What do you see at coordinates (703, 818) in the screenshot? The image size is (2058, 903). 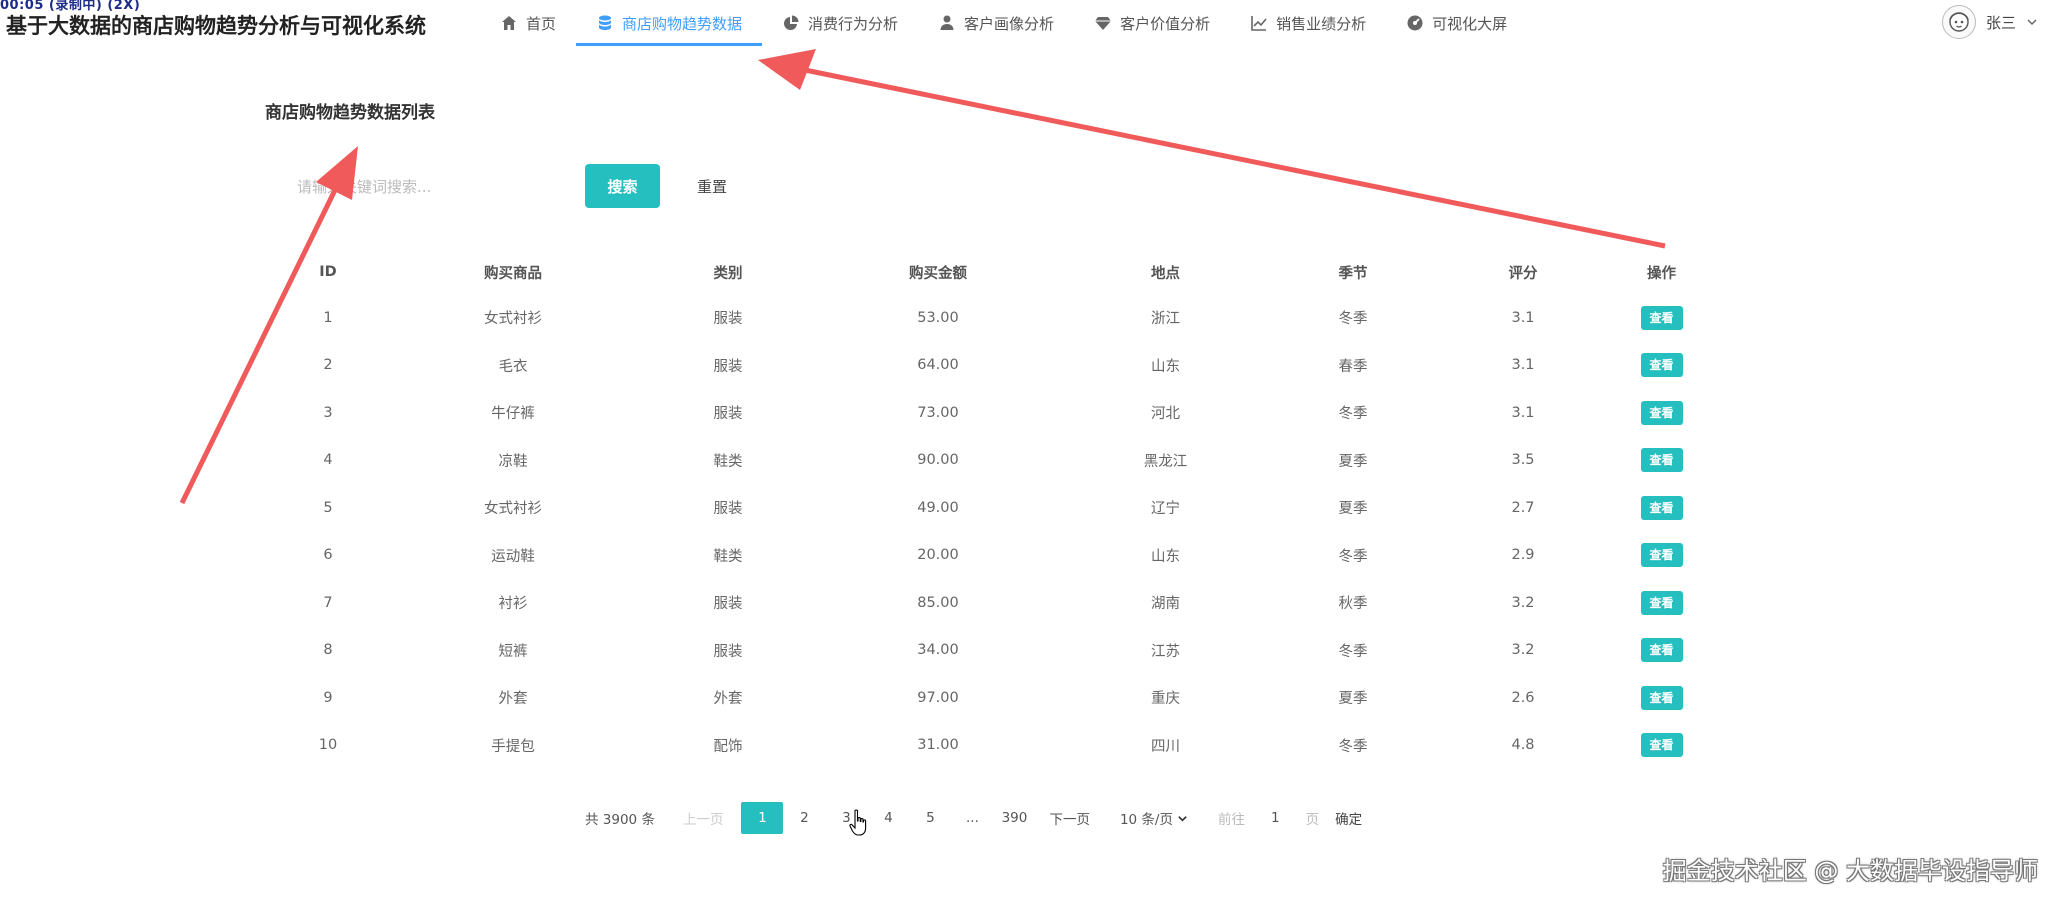 I see `pagination-prev-button: 上一页` at bounding box center [703, 818].